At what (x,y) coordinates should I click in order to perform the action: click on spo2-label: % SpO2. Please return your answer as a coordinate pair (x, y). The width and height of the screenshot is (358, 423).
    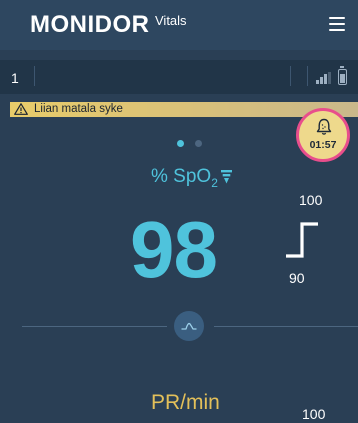
    Looking at the image, I should click on (184, 178).